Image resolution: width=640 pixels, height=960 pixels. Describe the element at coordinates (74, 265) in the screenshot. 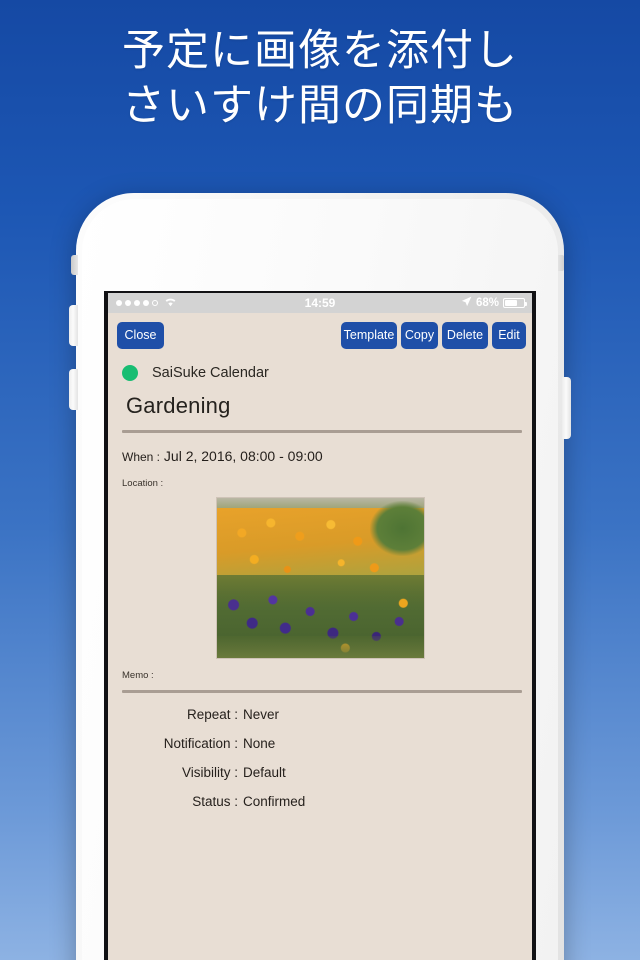

I see `mute-switch` at that location.